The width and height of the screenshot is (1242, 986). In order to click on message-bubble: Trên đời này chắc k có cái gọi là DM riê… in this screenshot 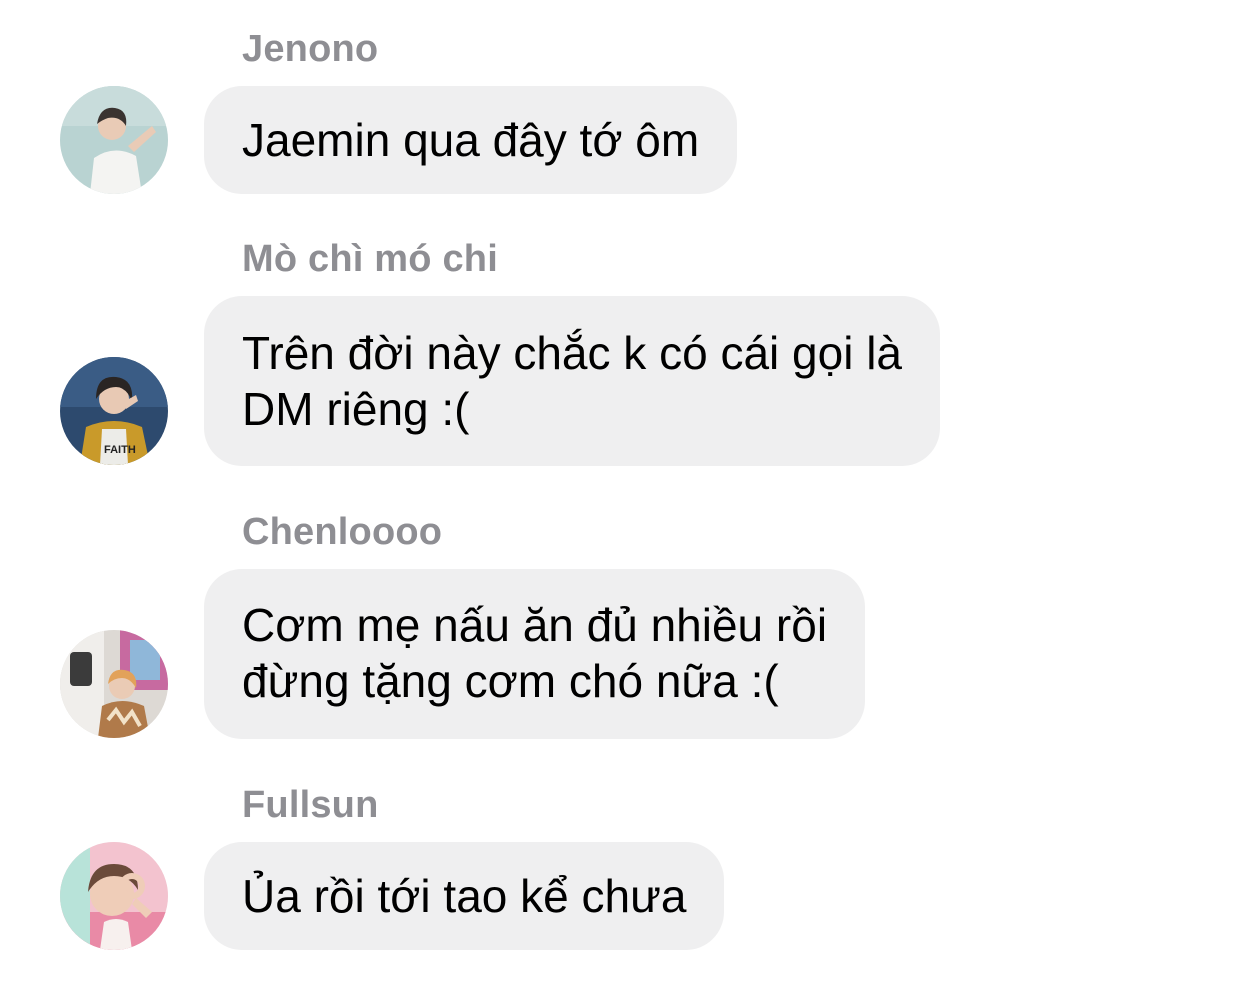, I will do `click(572, 381)`.